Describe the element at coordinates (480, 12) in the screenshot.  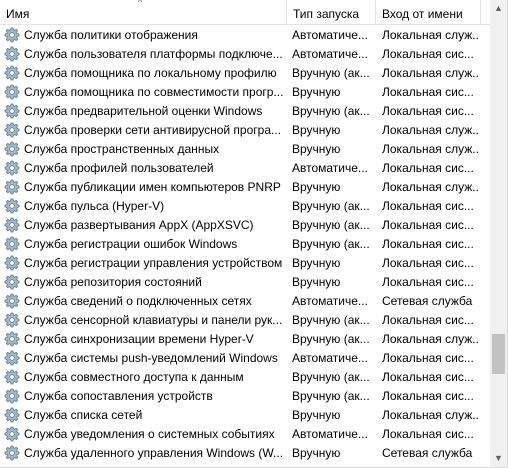
I see `column-resize-handle` at that location.